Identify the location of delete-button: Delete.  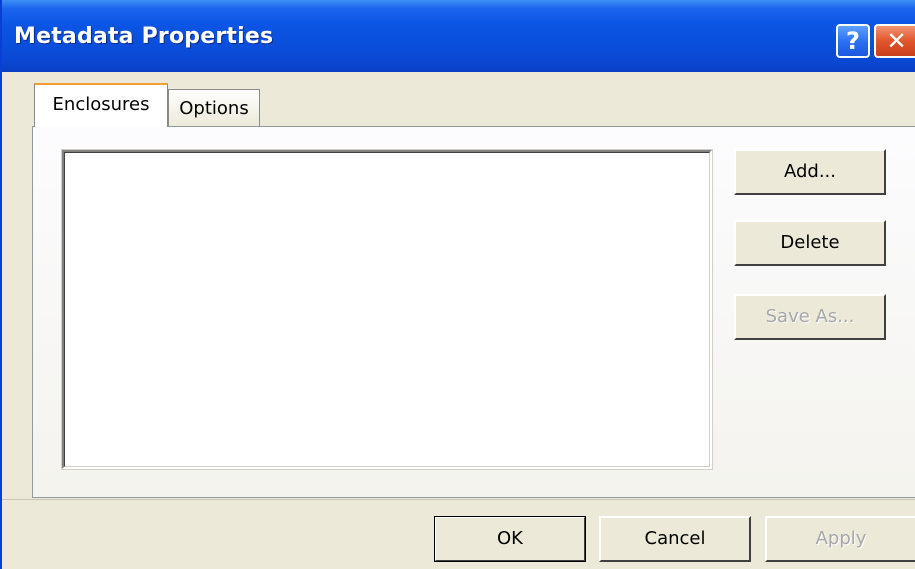
(810, 243).